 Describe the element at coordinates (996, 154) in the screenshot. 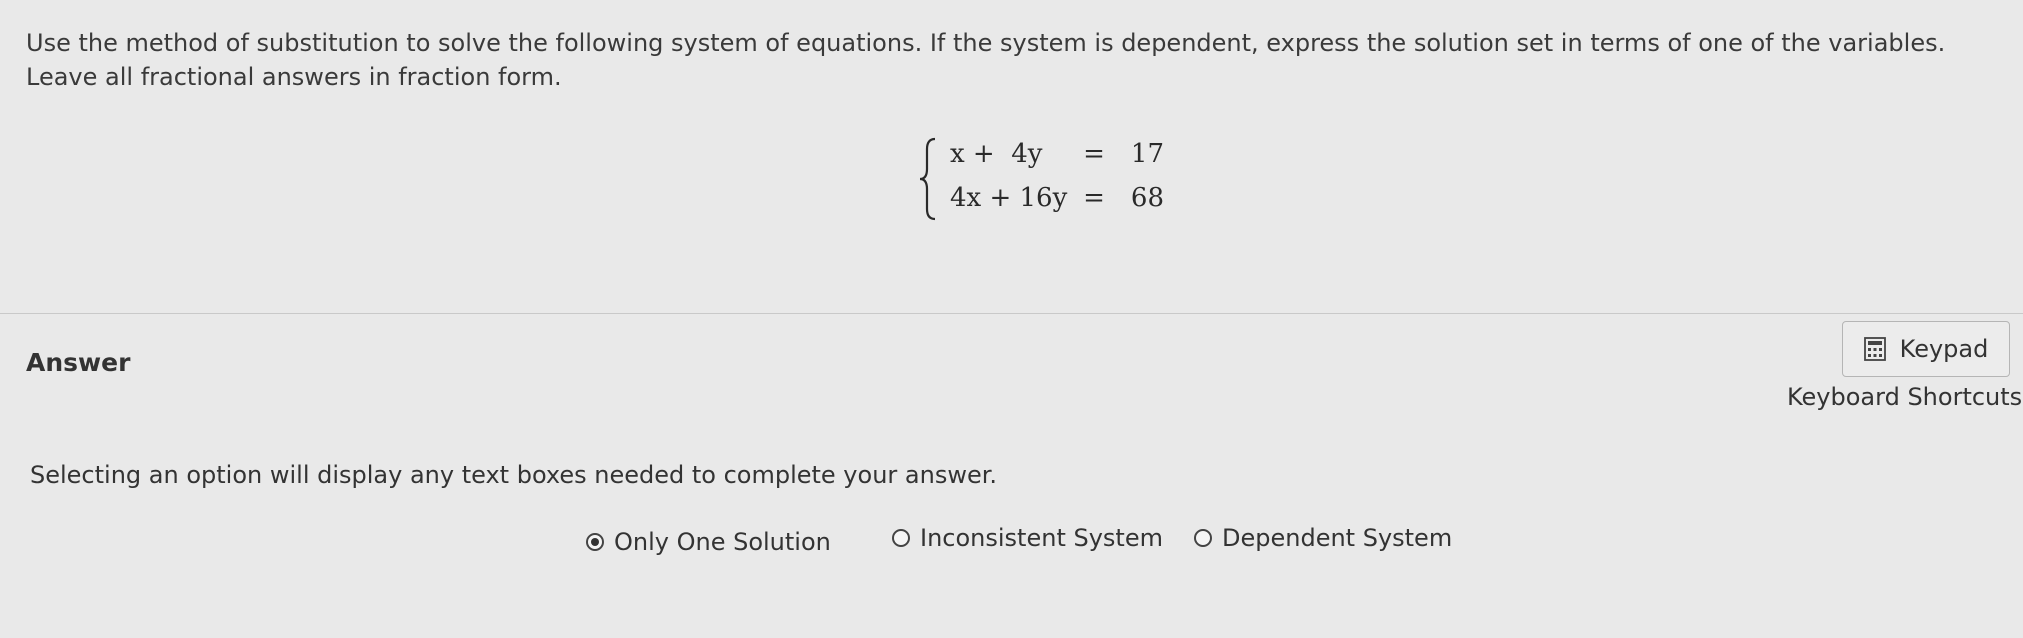

I see `equation-1-lhs: x + 4y` at that location.